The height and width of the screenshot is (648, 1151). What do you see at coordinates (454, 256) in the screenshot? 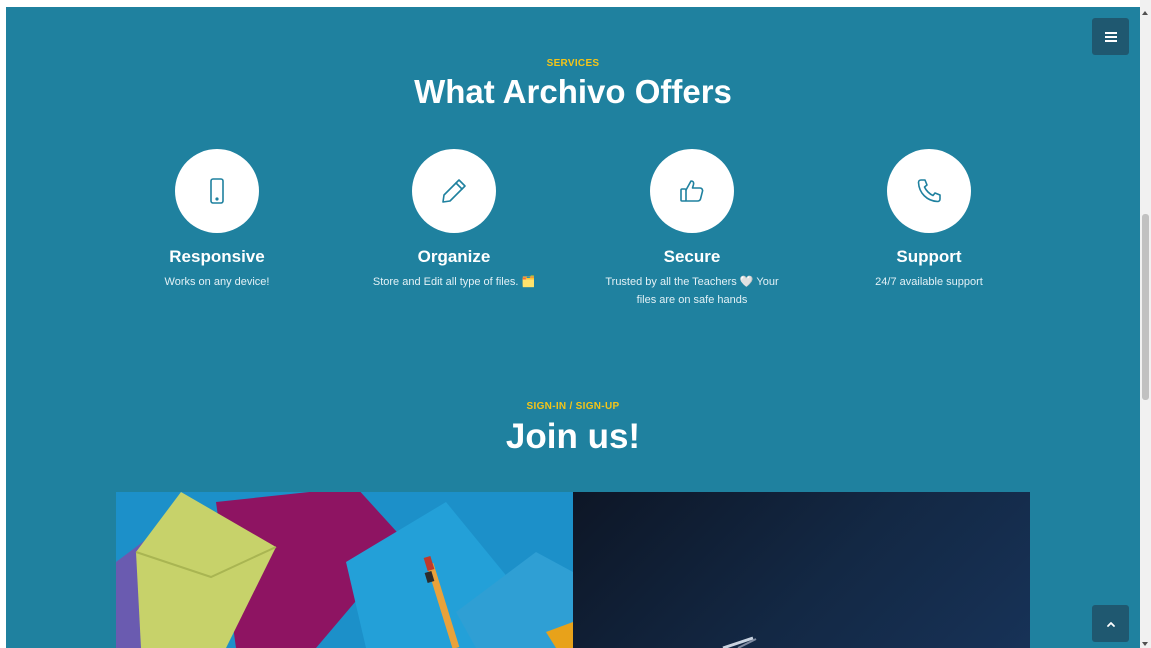
I see `service-name: Organize` at bounding box center [454, 256].